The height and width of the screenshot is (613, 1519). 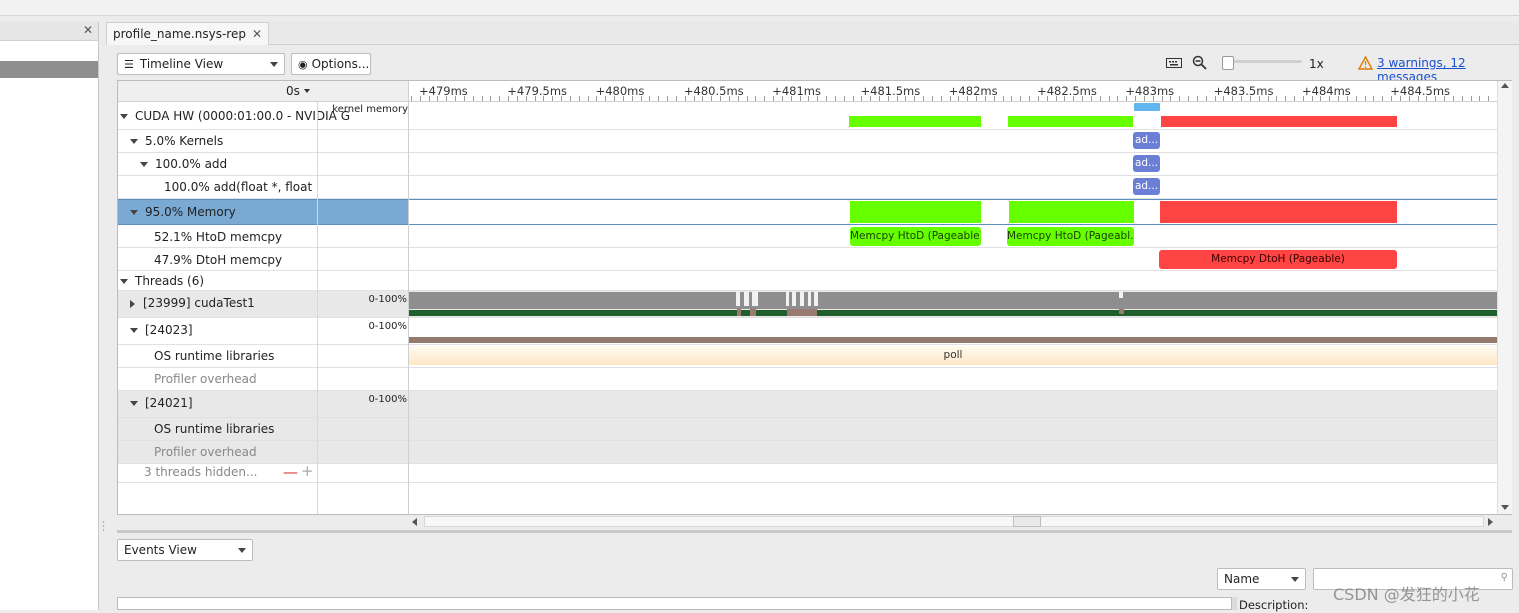 What do you see at coordinates (1278, 259) in the screenshot?
I see `dtoh-memcpy-chip: Memcpy DtoH (Pageable)` at bounding box center [1278, 259].